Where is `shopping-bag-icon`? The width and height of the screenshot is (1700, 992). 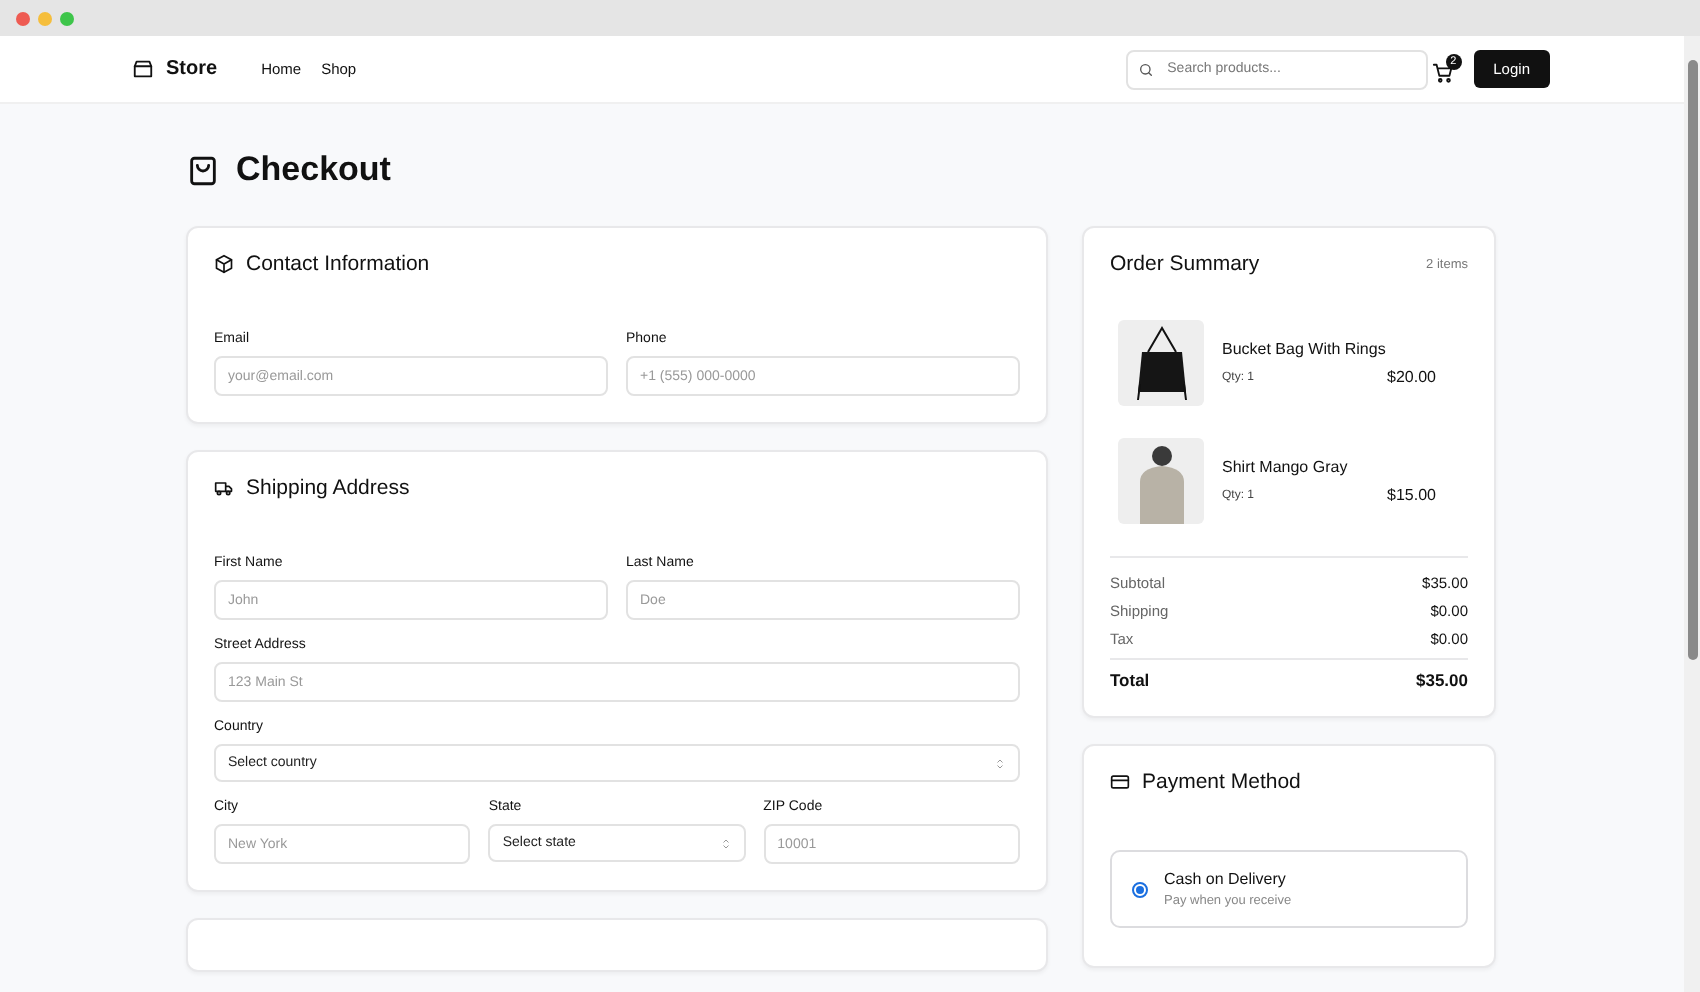 shopping-bag-icon is located at coordinates (203, 170).